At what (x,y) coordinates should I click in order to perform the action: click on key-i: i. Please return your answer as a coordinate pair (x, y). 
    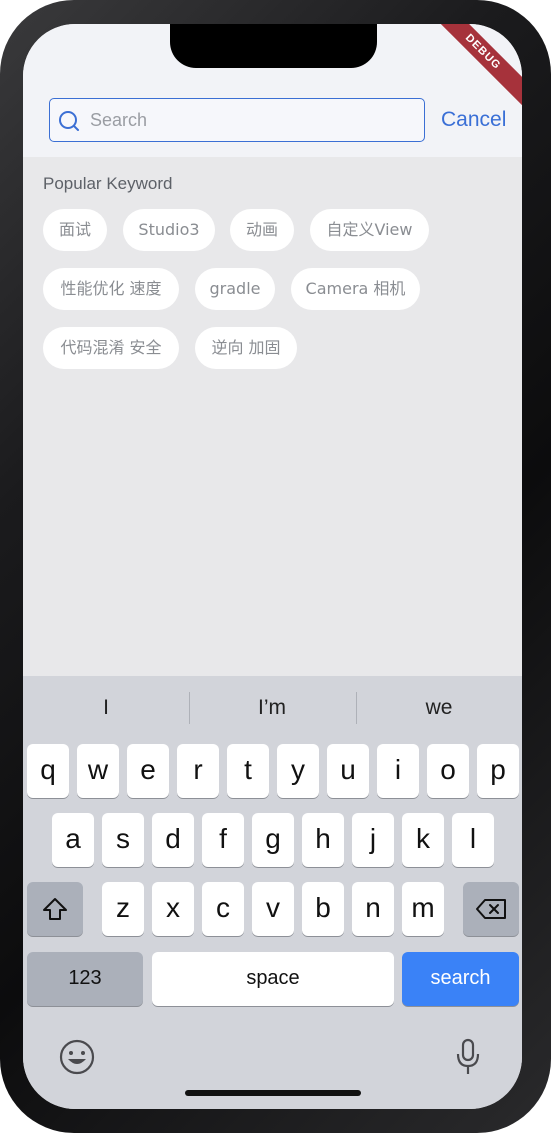
    Looking at the image, I should click on (398, 771).